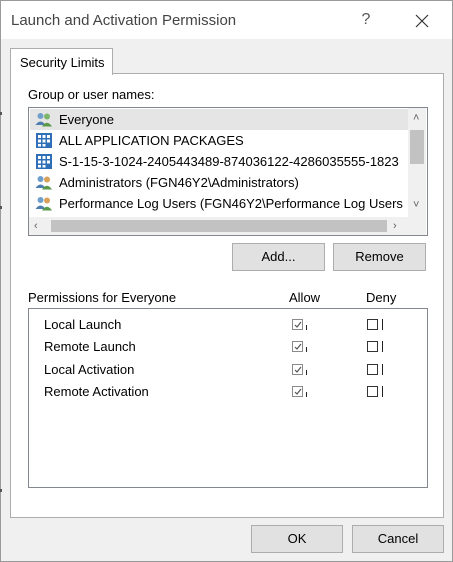  What do you see at coordinates (102, 297) in the screenshot?
I see `permissions-label: Permissions for Everyone` at bounding box center [102, 297].